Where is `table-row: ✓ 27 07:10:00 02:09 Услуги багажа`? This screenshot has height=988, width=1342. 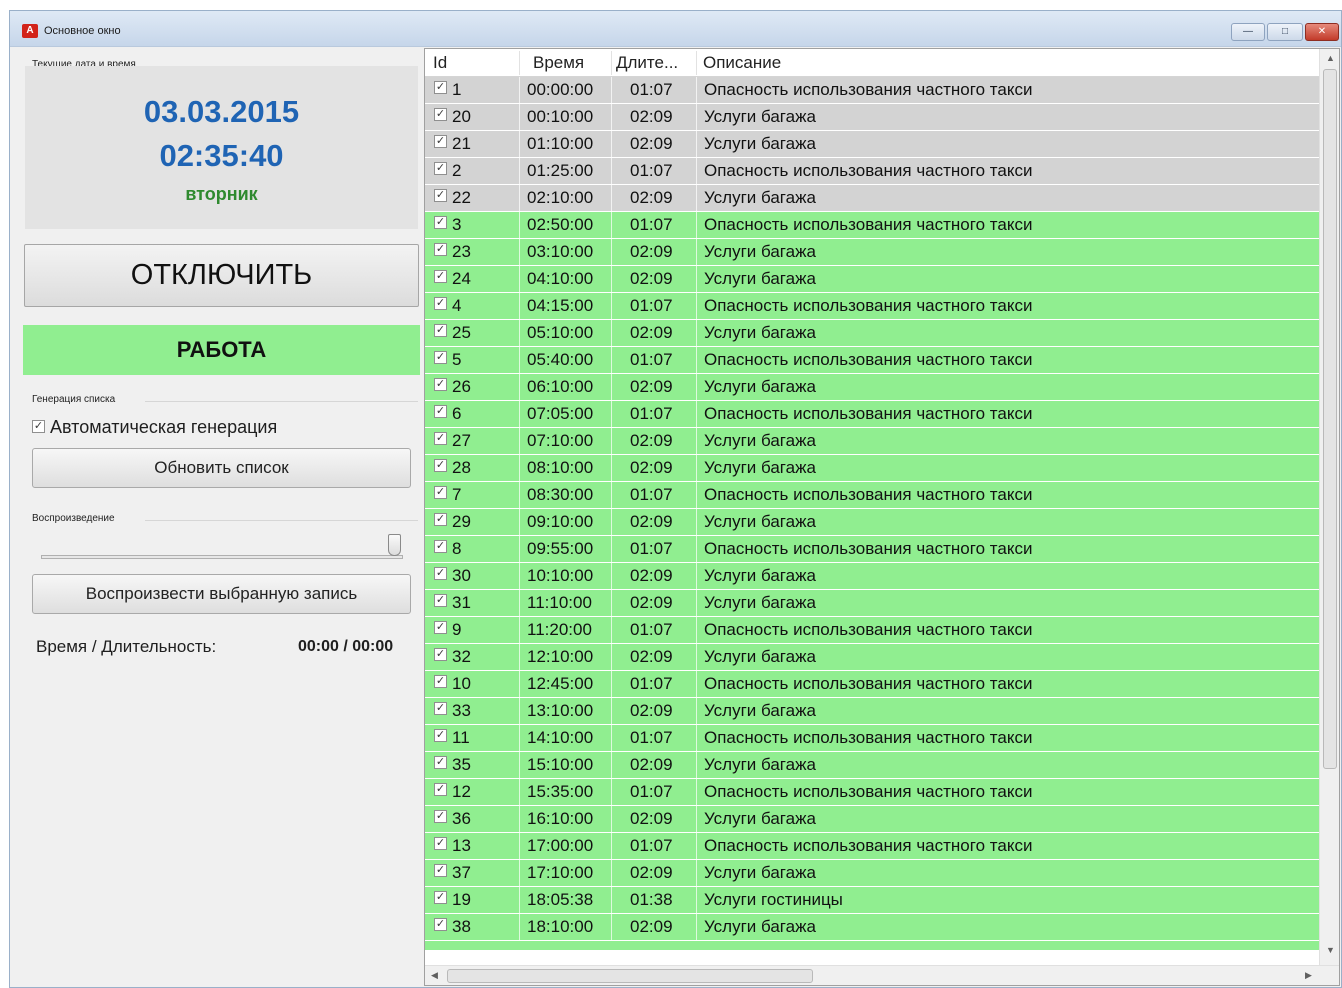
table-row: ✓ 27 07:10:00 02:09 Услуги багажа is located at coordinates (872, 441).